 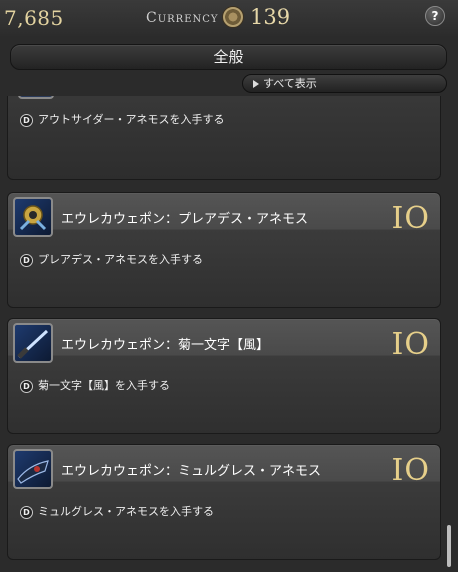 I want to click on pleiades-weapon-icon, so click(x=33, y=217).